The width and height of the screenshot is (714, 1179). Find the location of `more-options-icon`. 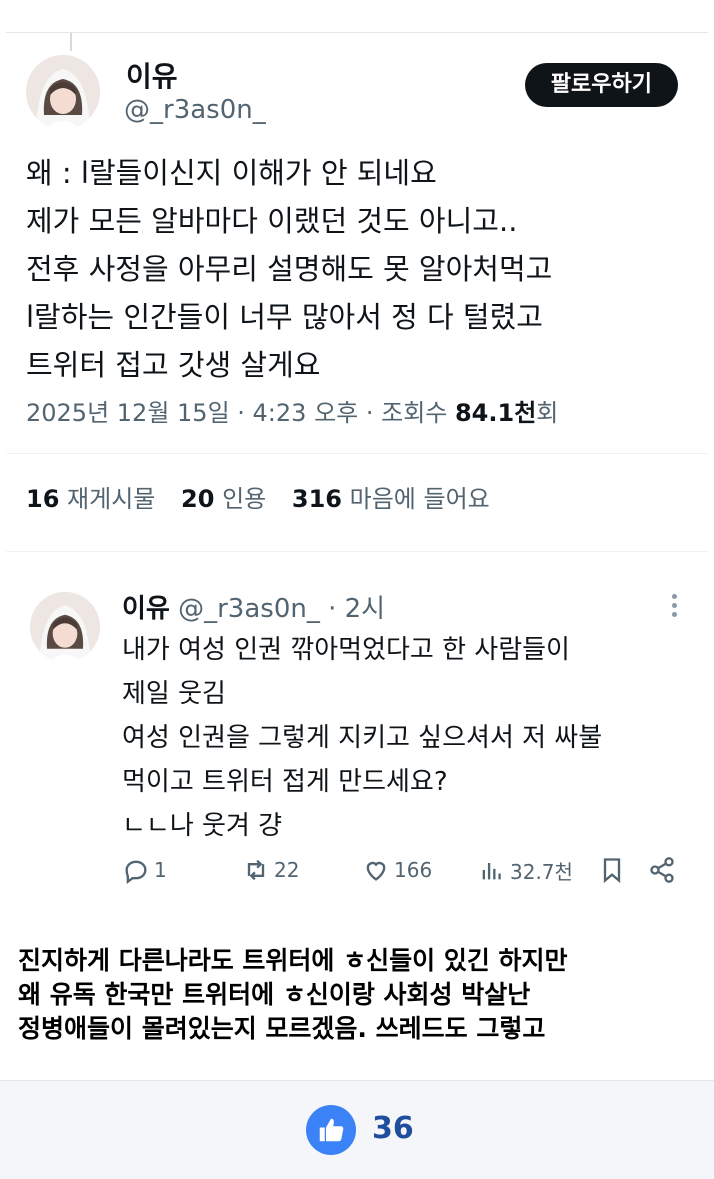

more-options-icon is located at coordinates (674, 607).